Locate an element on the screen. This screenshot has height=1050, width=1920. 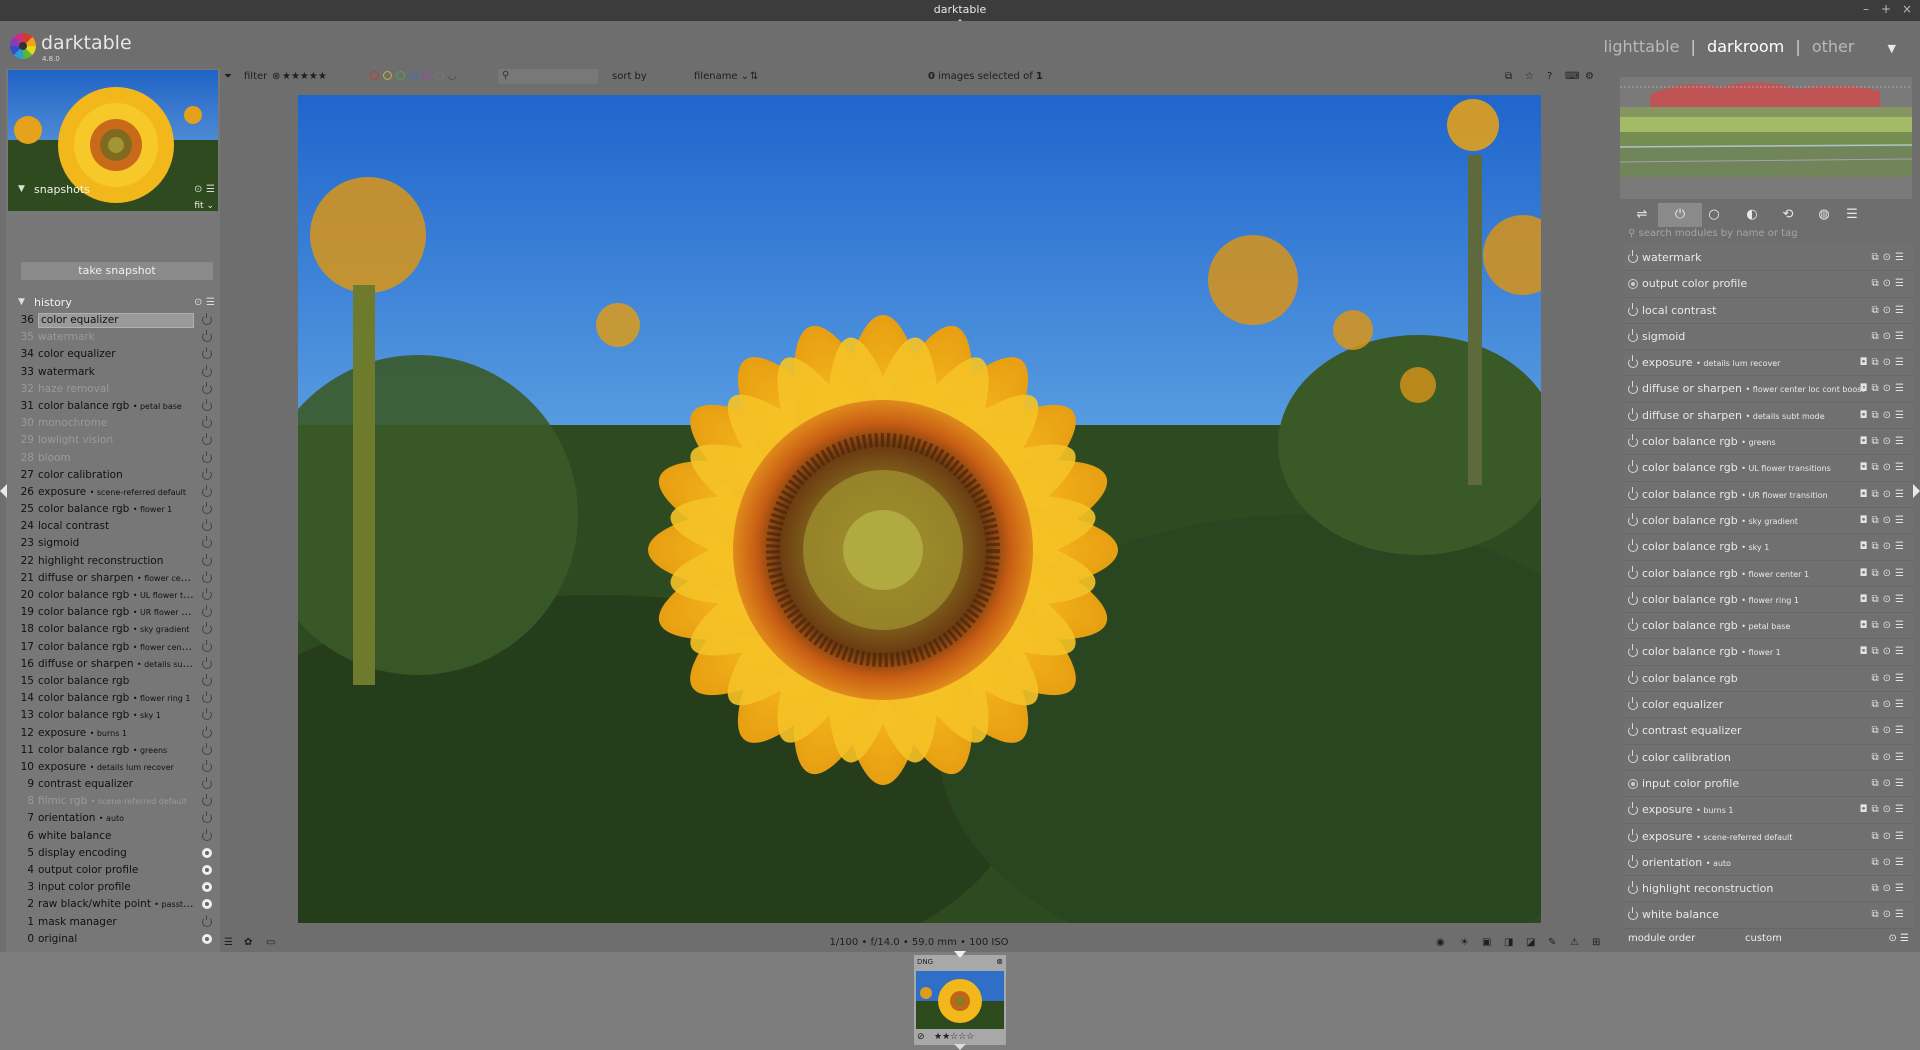
module-row: color balance rgb • petal base ◘⧉⊙☰ is located at coordinates (1769, 626).